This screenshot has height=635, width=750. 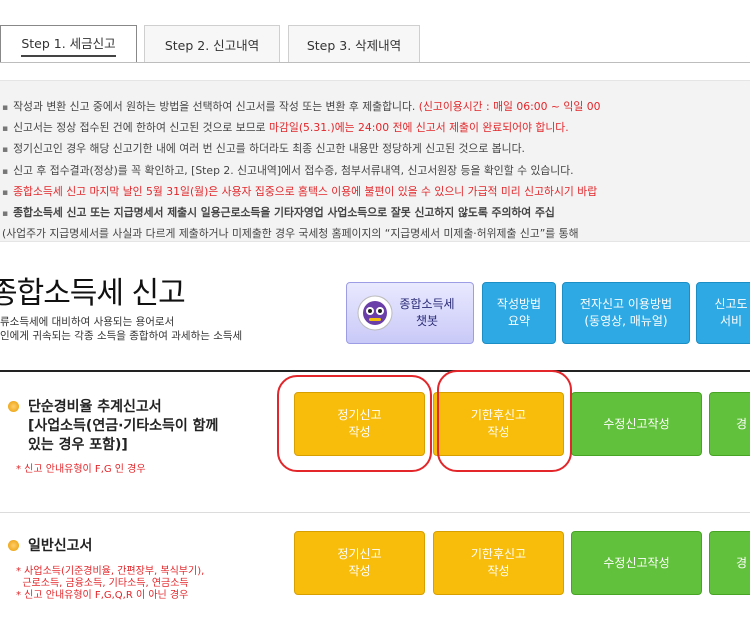 I want to click on tab-step2-label: Step 2. 신고내역, so click(x=212, y=45).